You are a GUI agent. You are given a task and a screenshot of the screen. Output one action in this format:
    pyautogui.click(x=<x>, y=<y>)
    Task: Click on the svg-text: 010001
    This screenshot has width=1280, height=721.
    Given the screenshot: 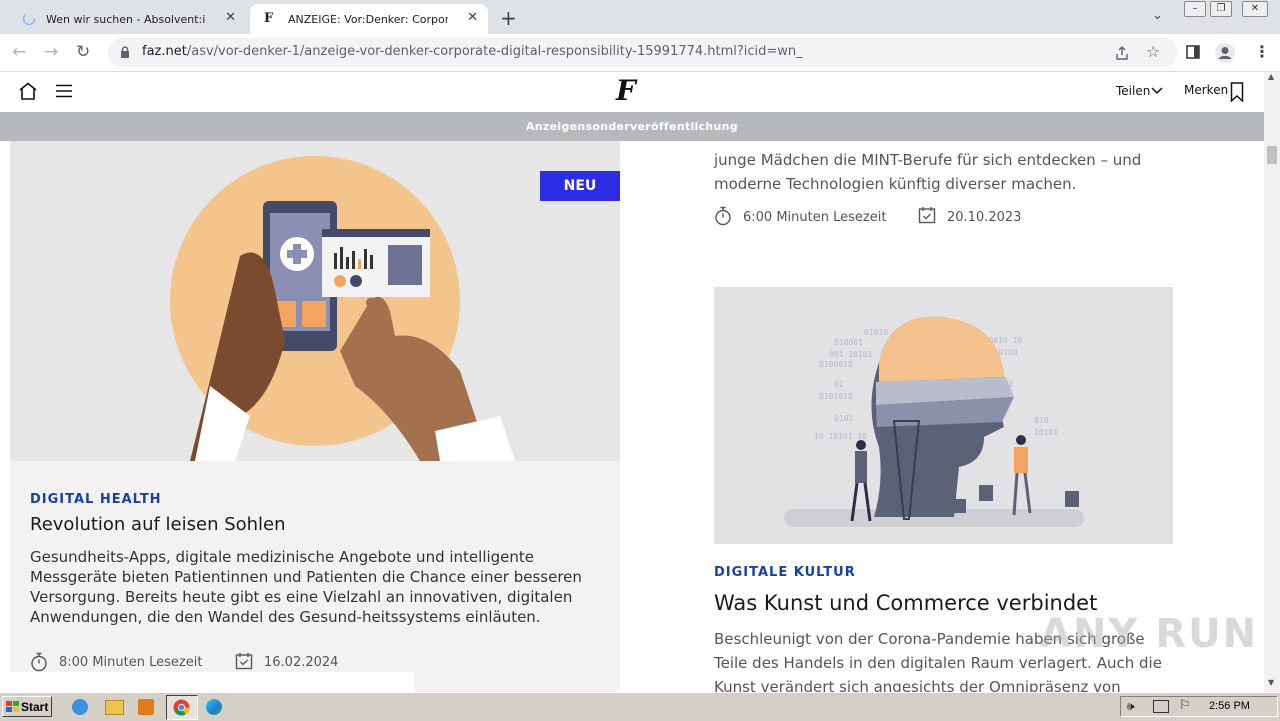 What is the action you would take?
    pyautogui.click(x=848, y=342)
    